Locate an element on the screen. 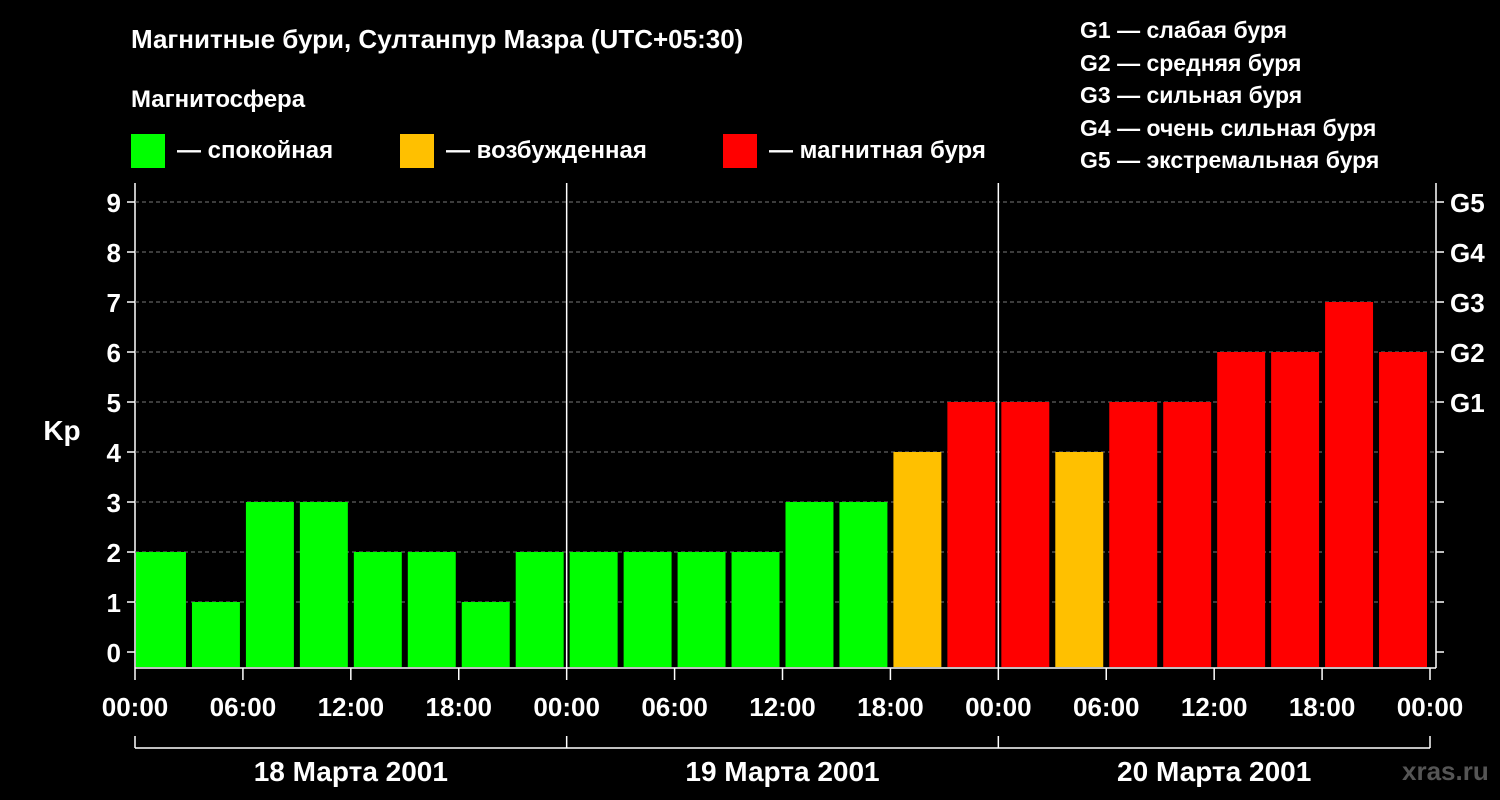  day-label-1: 19 Марта 2001 is located at coordinates (782, 771).